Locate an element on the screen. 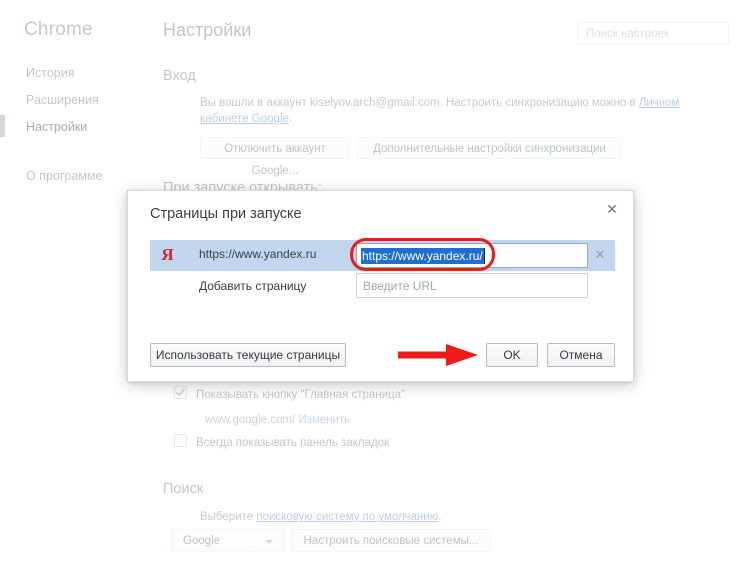  startup-page-url-input: https://www.yandex.ru/ is located at coordinates (472, 255).